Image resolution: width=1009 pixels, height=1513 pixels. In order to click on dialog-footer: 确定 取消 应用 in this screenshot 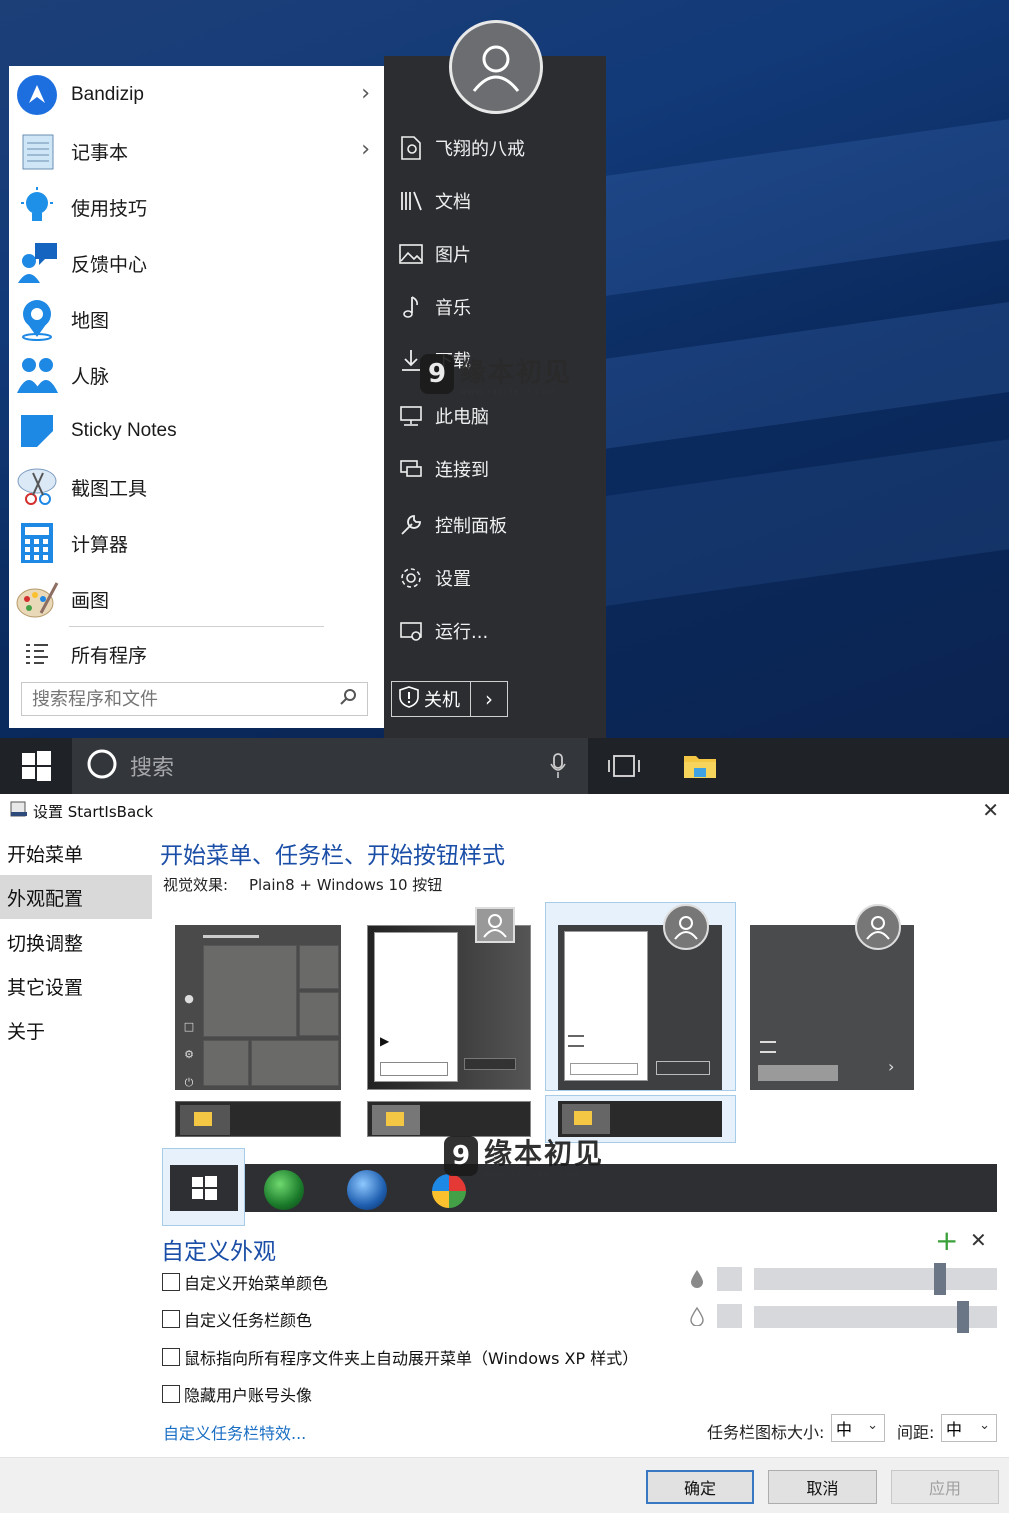, I will do `click(504, 1485)`.